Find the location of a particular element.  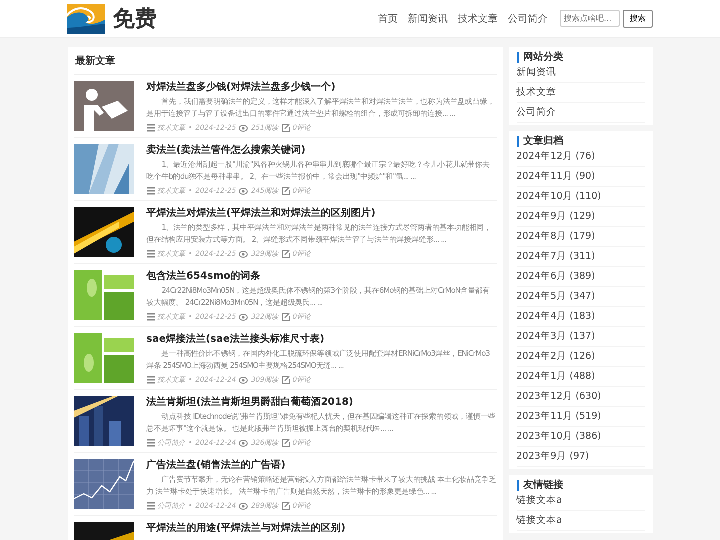

article-title: 广告法兰盘(销售法兰的广告语) is located at coordinates (321, 465).